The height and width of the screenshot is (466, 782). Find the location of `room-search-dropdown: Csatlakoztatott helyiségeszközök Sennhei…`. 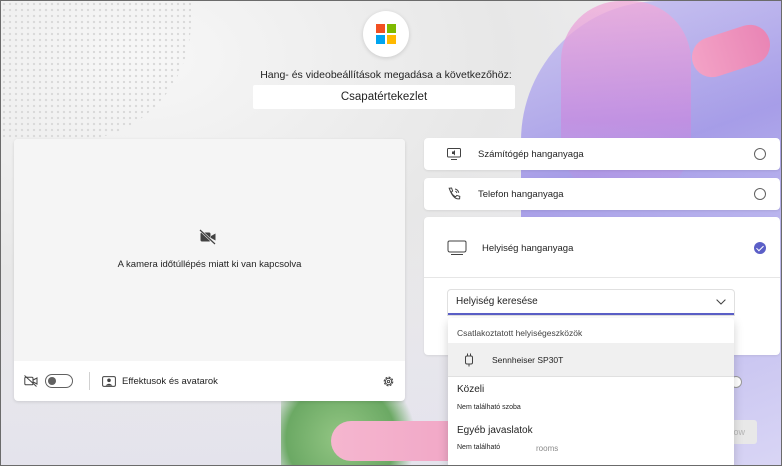

room-search-dropdown: Csatlakoztatott helyiségeszközök Sennhei… is located at coordinates (591, 391).